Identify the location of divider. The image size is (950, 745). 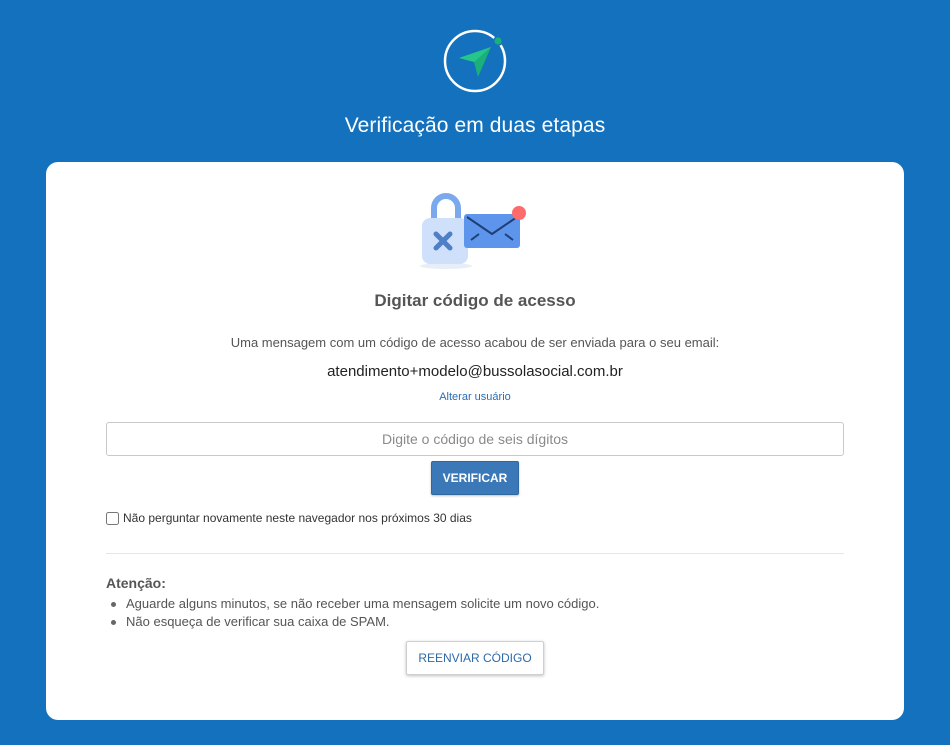
(475, 553).